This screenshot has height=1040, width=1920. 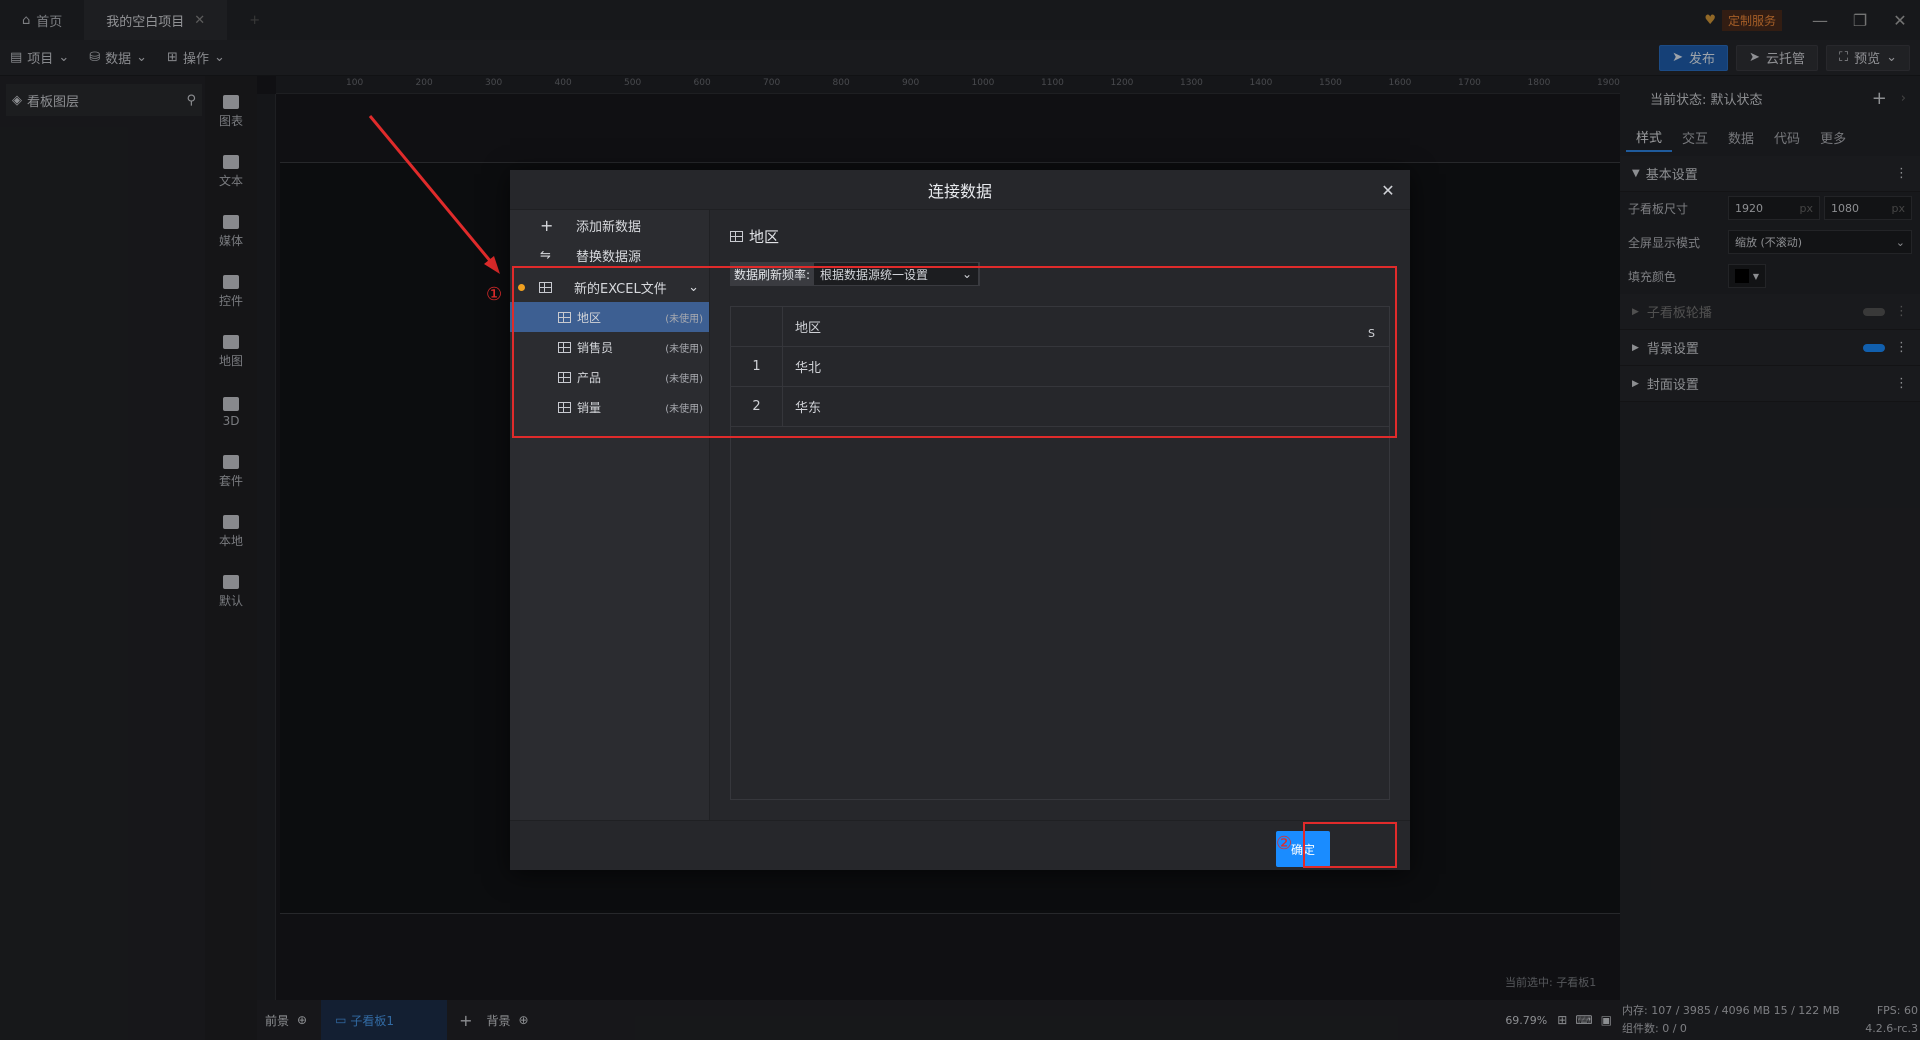 What do you see at coordinates (545, 255) in the screenshot?
I see `swap-icon: ⇋` at bounding box center [545, 255].